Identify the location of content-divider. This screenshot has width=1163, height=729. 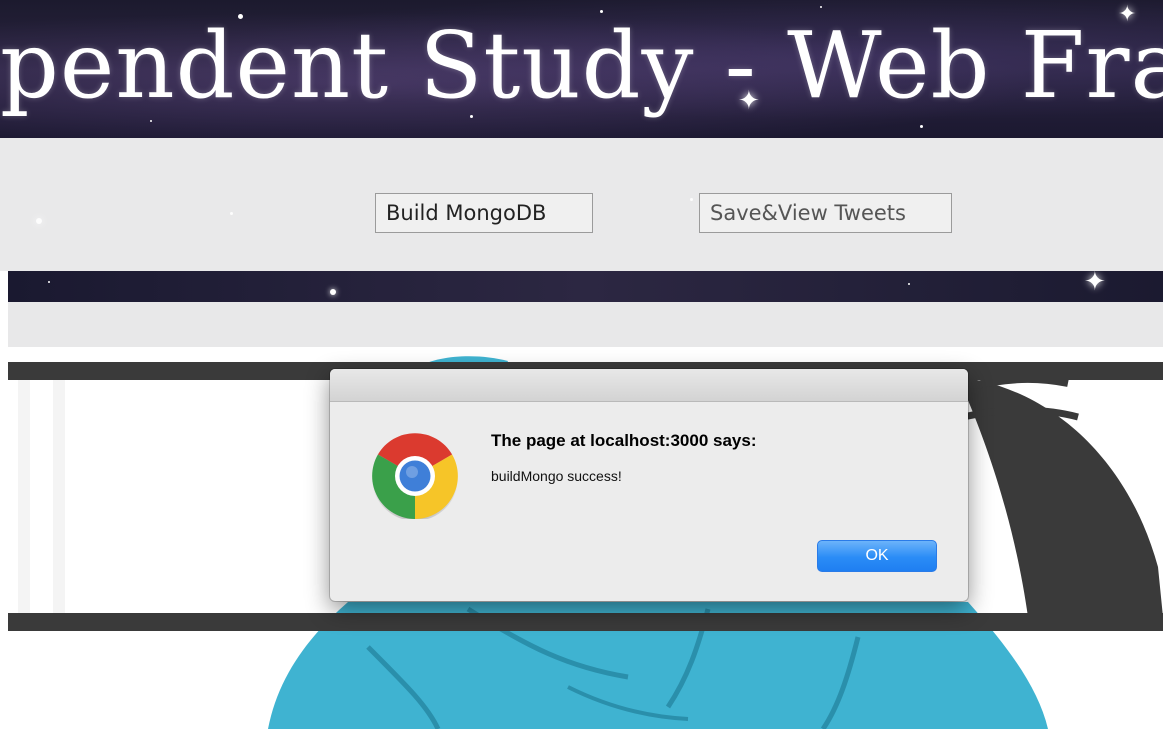
(585, 622).